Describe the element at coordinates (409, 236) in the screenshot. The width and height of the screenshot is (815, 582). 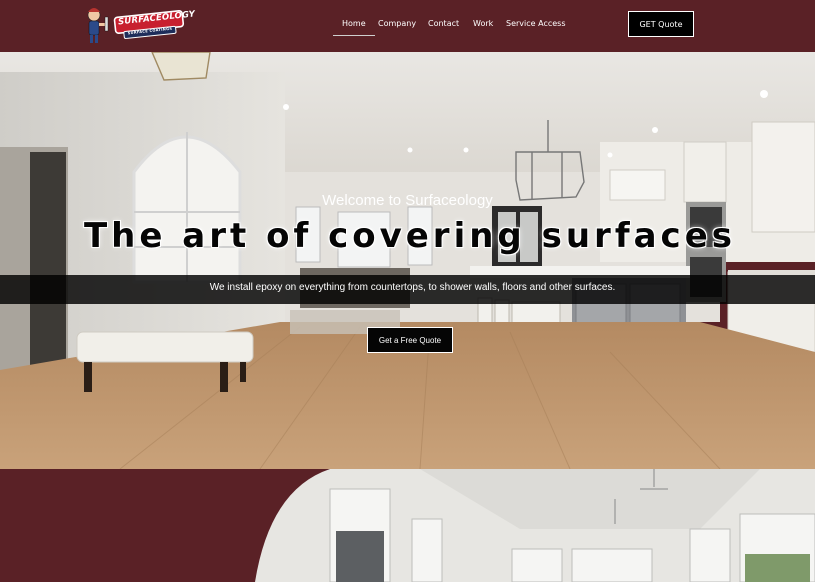
I see `hero-title: The art of covering surfaces` at that location.